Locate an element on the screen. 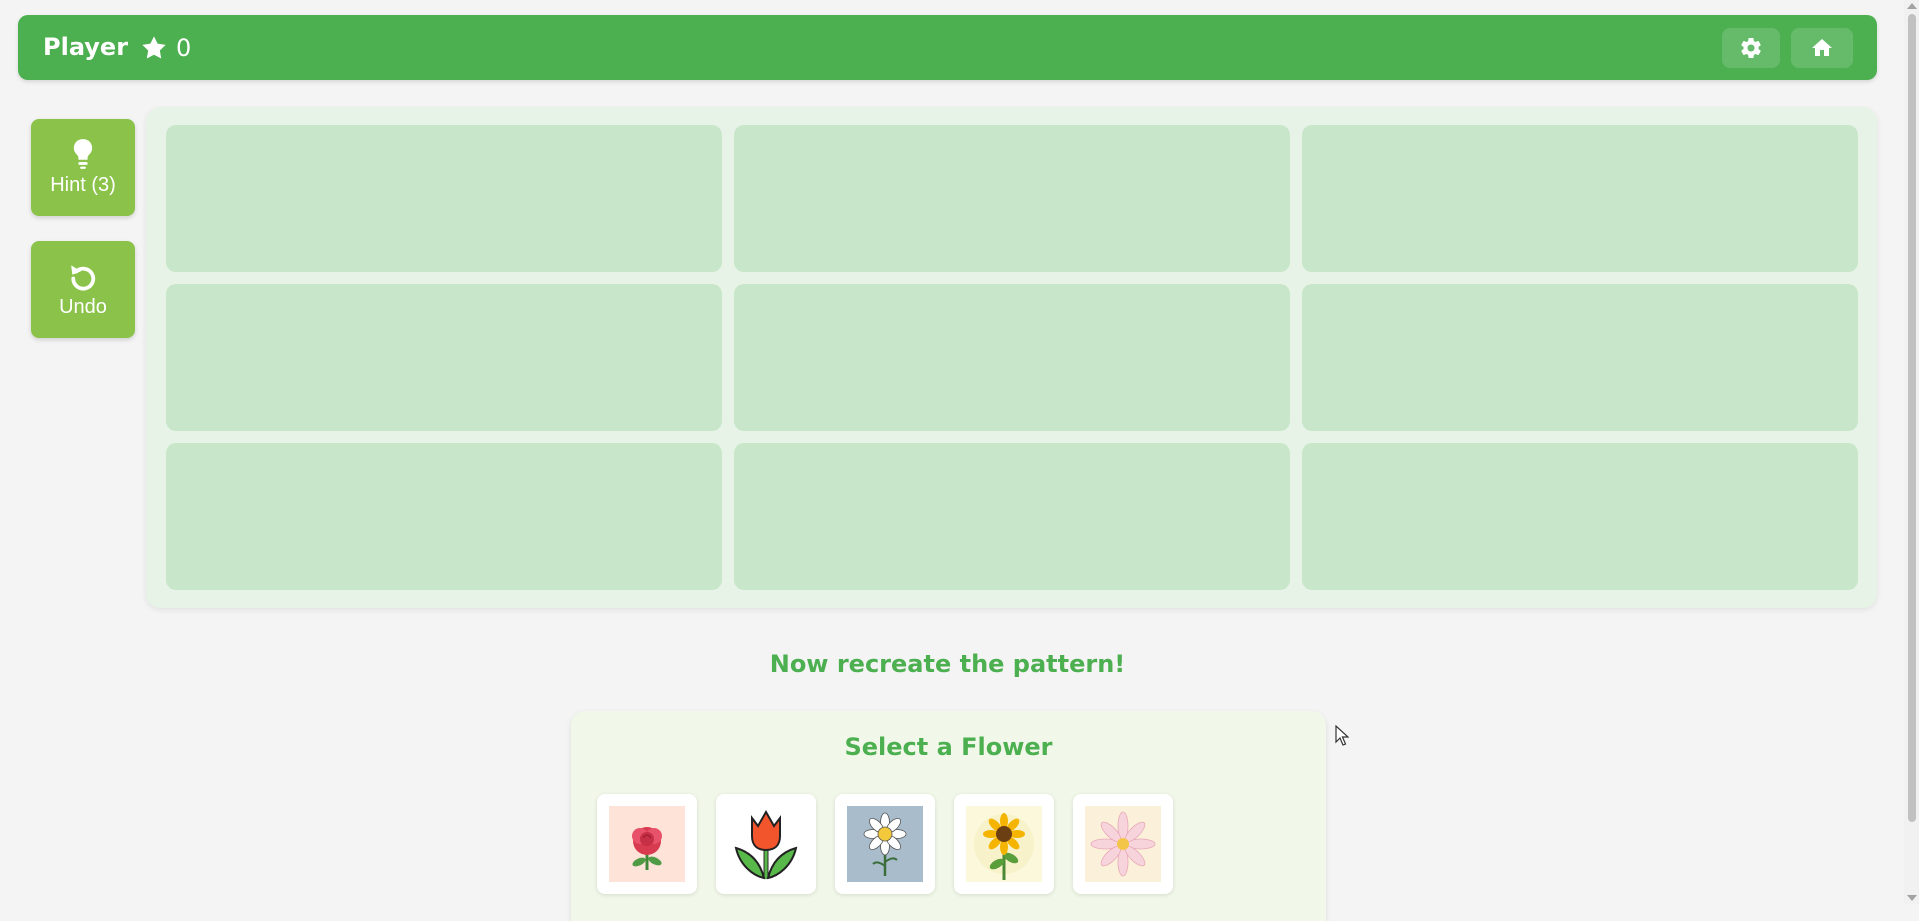  score-value: 0 is located at coordinates (184, 47).